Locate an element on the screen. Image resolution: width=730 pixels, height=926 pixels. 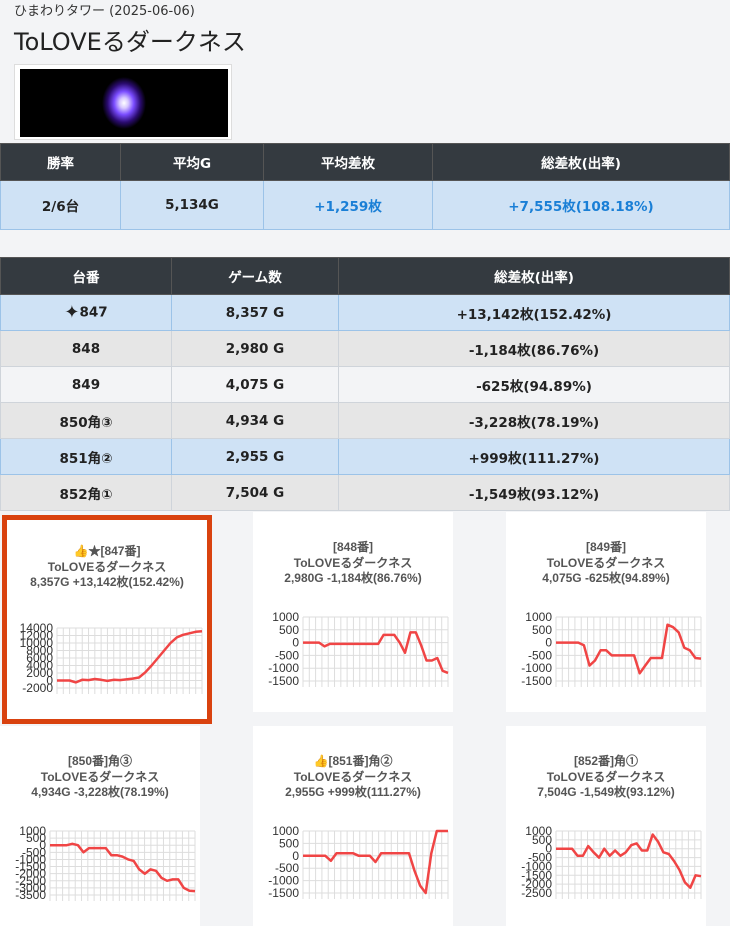
games-cell: 4,934 G is located at coordinates (255, 420).